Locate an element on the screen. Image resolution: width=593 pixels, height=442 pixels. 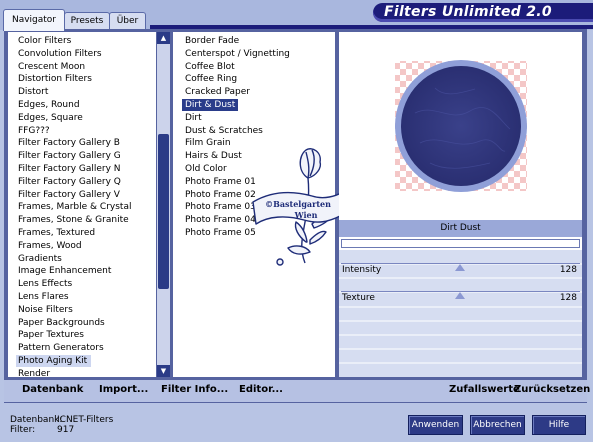
category-scroll-thumb is located at coordinates (163, 211).